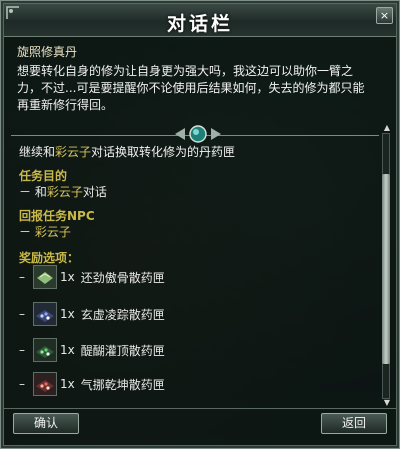 This screenshot has height=449, width=400. Describe the element at coordinates (354, 423) in the screenshot. I see `back-button: 返回` at that location.